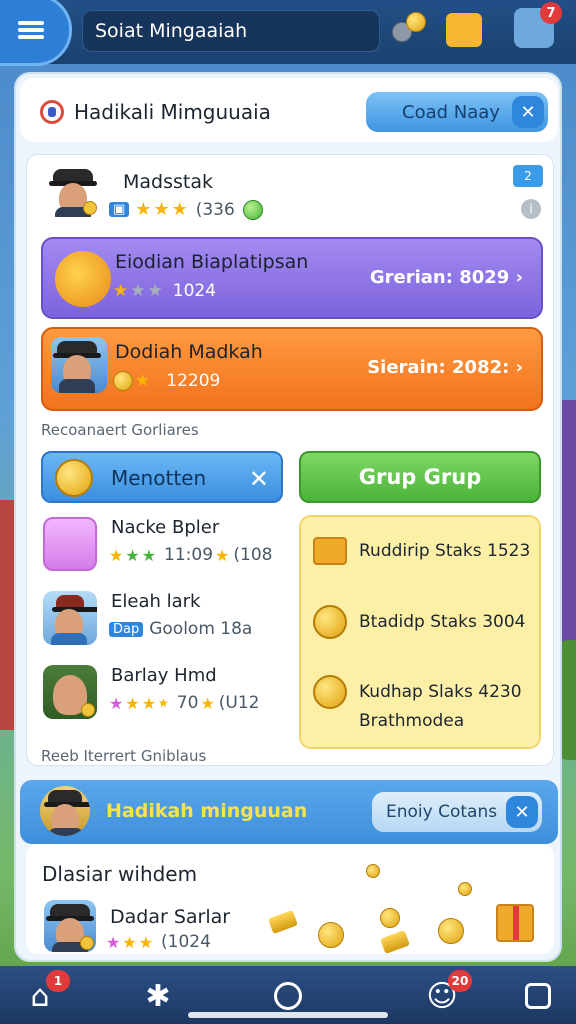  I want to click on list-item: Nacke Bpler ★ ★ ★ 11:09 ★ (108, so click(161, 545).